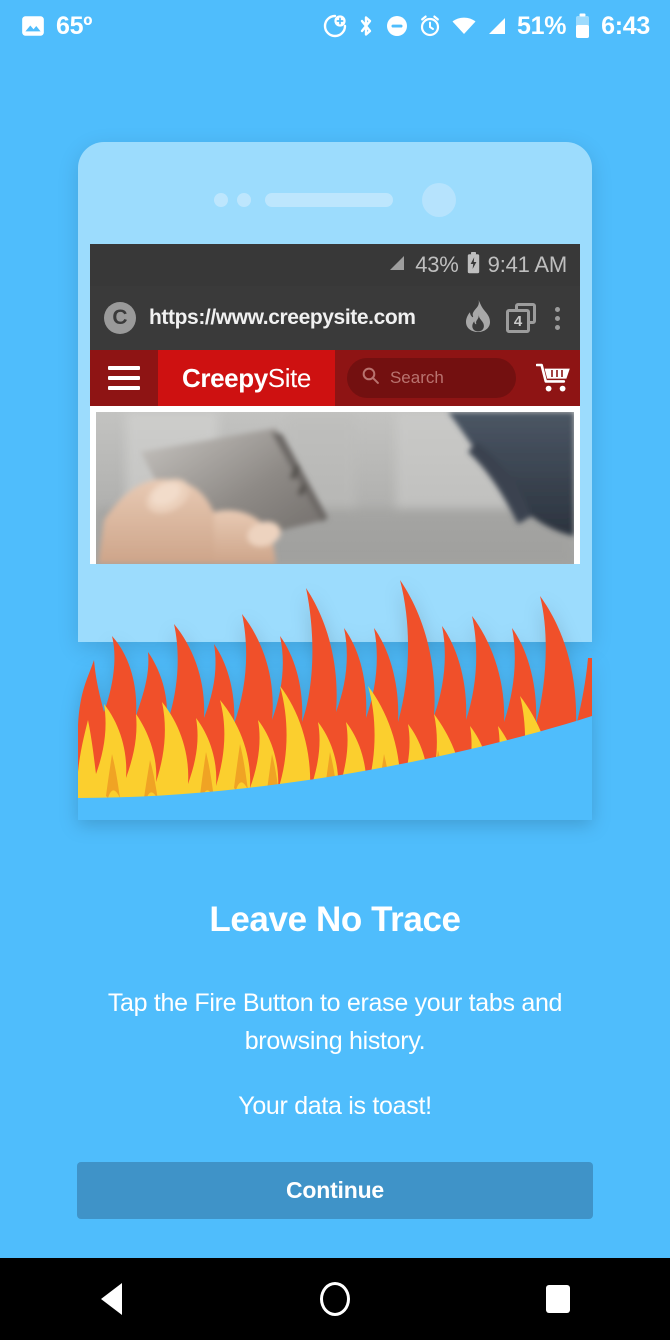 This screenshot has width=670, height=1340. I want to click on site-favicon: C, so click(120, 318).